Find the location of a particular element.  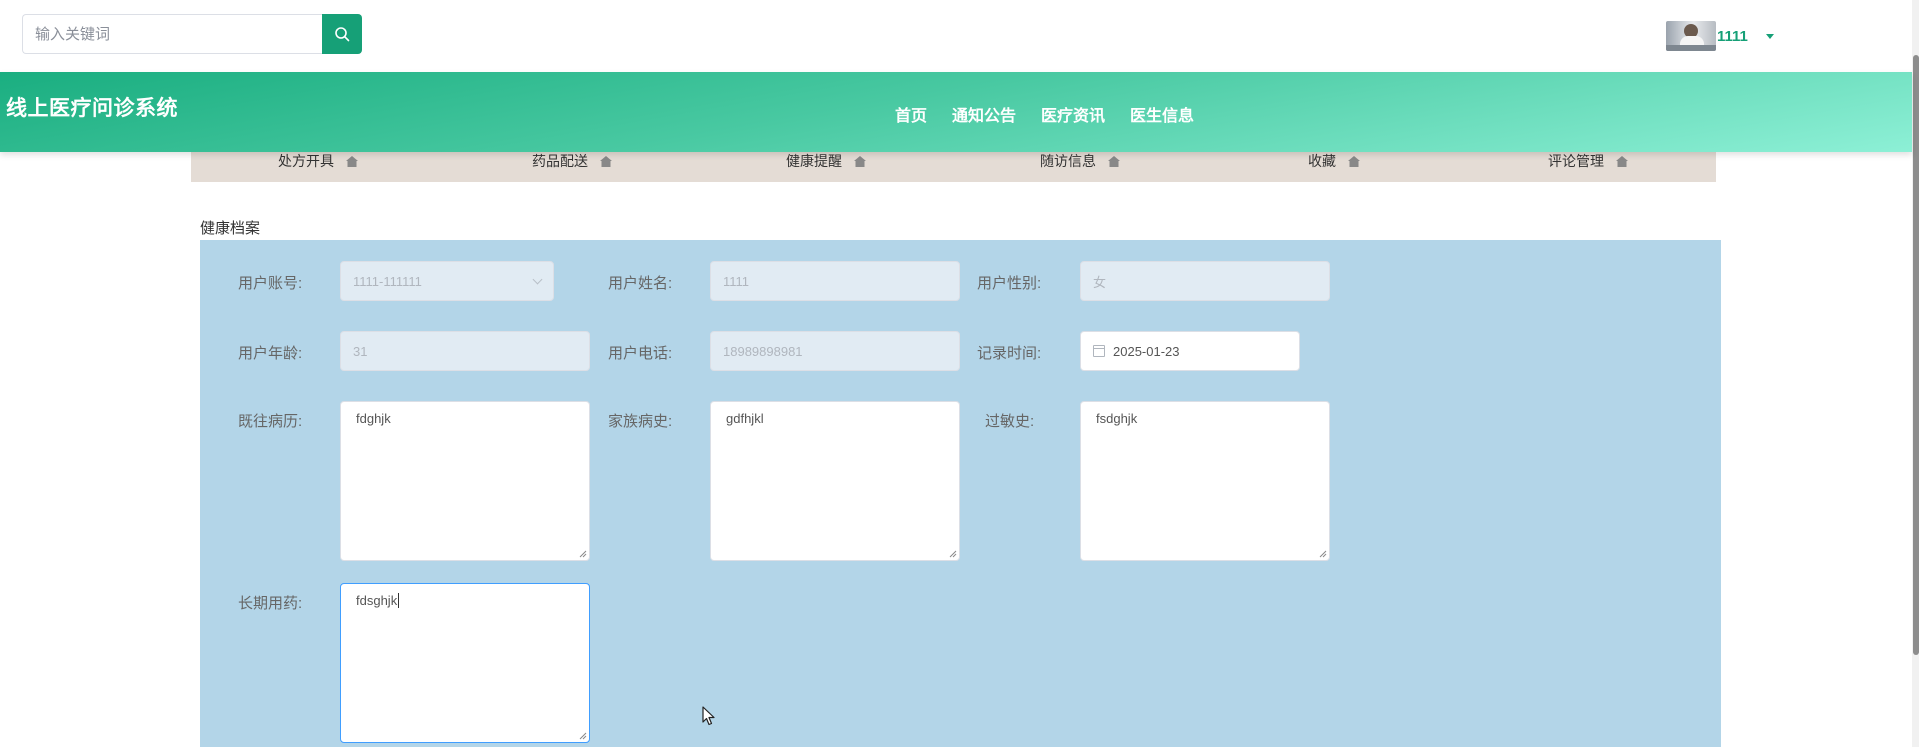

scrollbar-thumb is located at coordinates (1916, 355).